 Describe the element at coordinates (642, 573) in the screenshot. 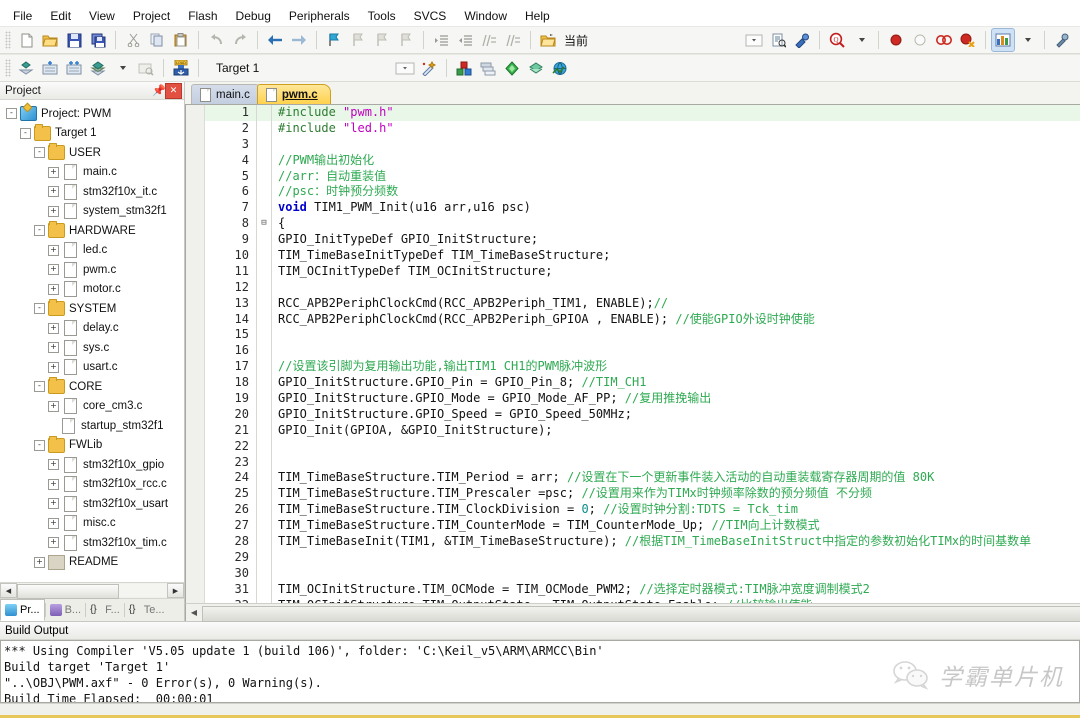

I see `code-line: 30` at that location.